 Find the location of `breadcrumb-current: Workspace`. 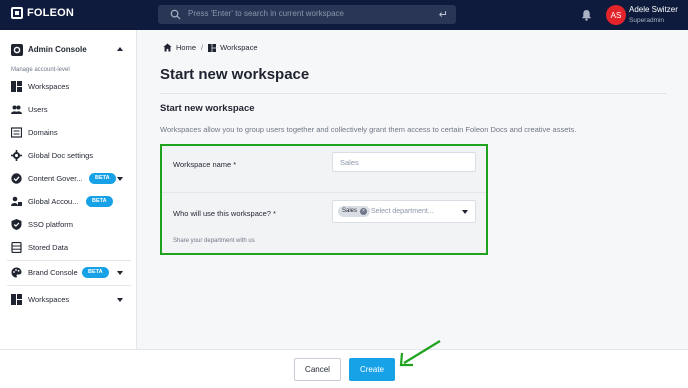

breadcrumb-current: Workspace is located at coordinates (239, 47).